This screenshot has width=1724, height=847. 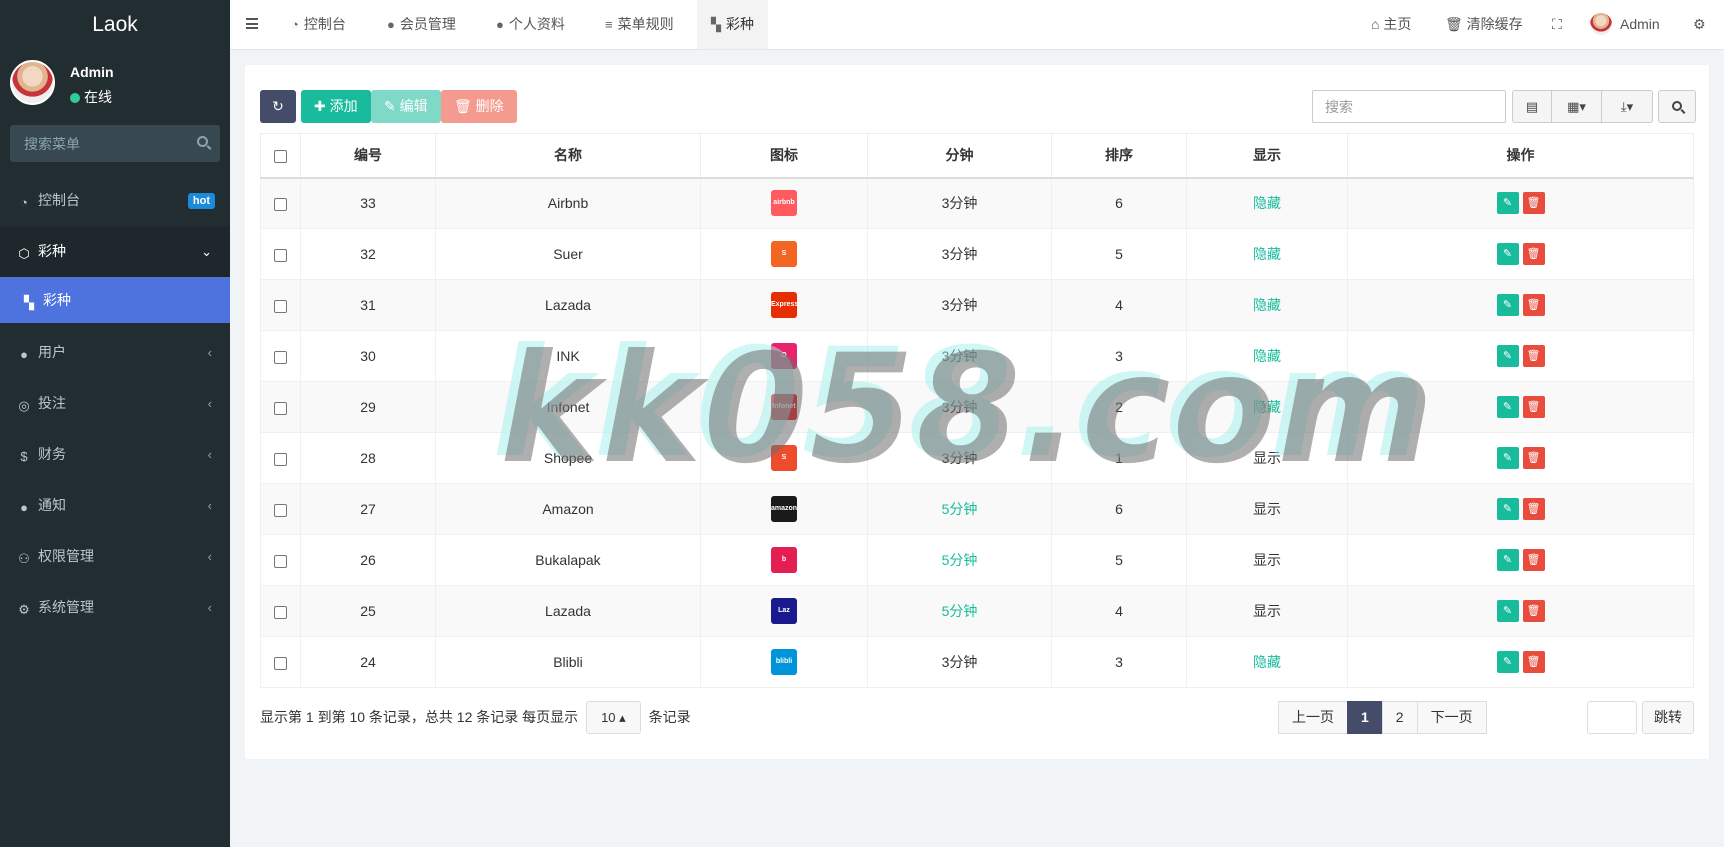 I want to click on page-2-button: 2, so click(x=1399, y=717).